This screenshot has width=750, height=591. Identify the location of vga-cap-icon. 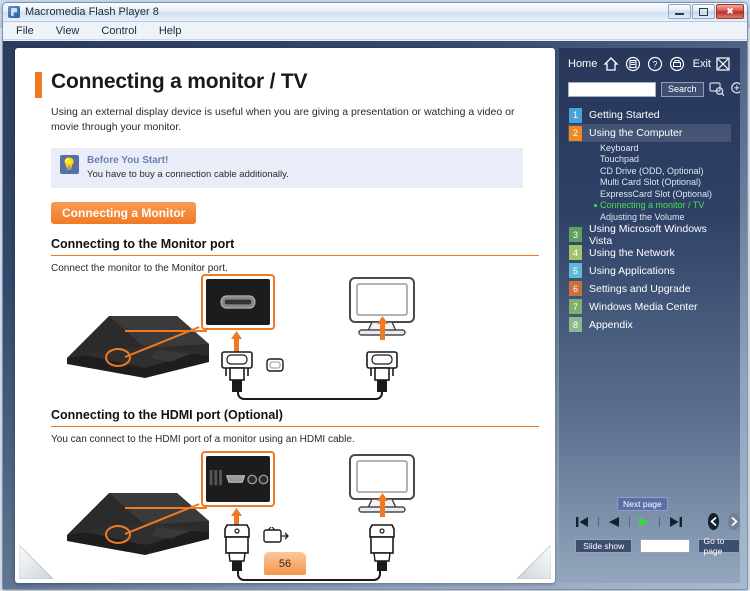
(275, 365).